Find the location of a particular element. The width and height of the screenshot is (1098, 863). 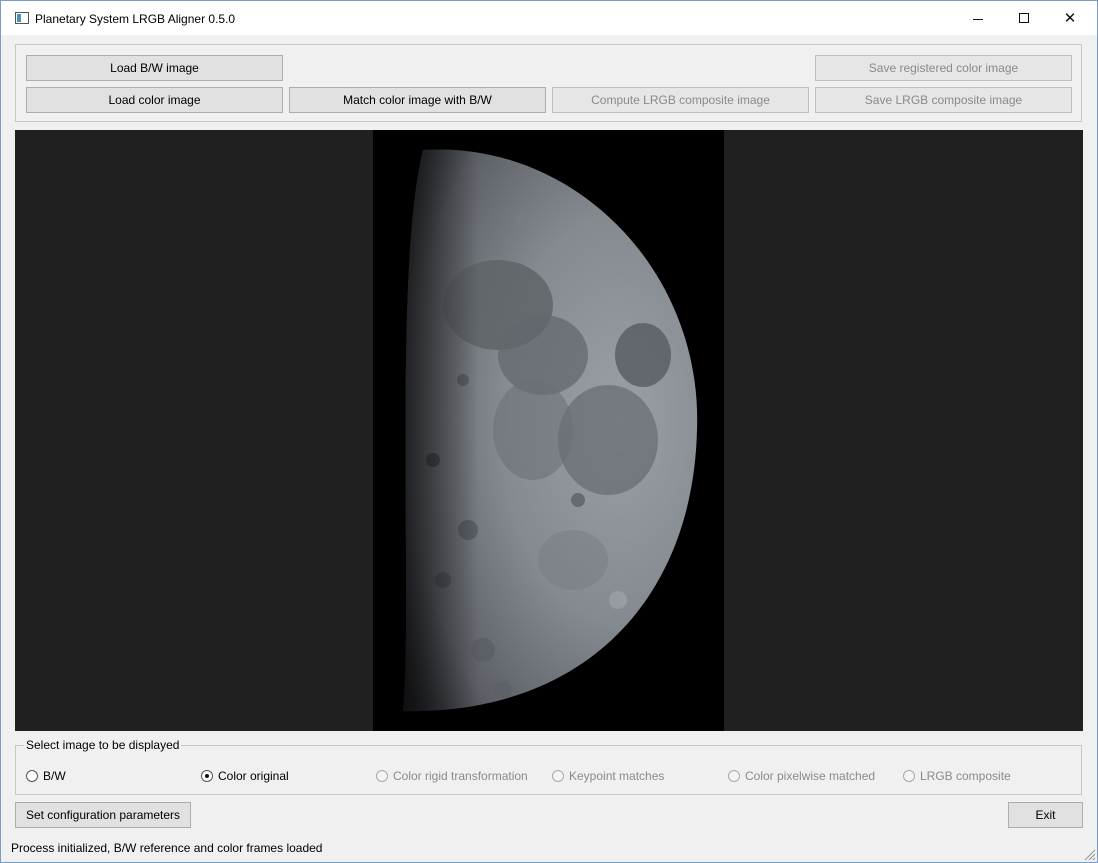

close-icon: ✕ is located at coordinates (1070, 17).